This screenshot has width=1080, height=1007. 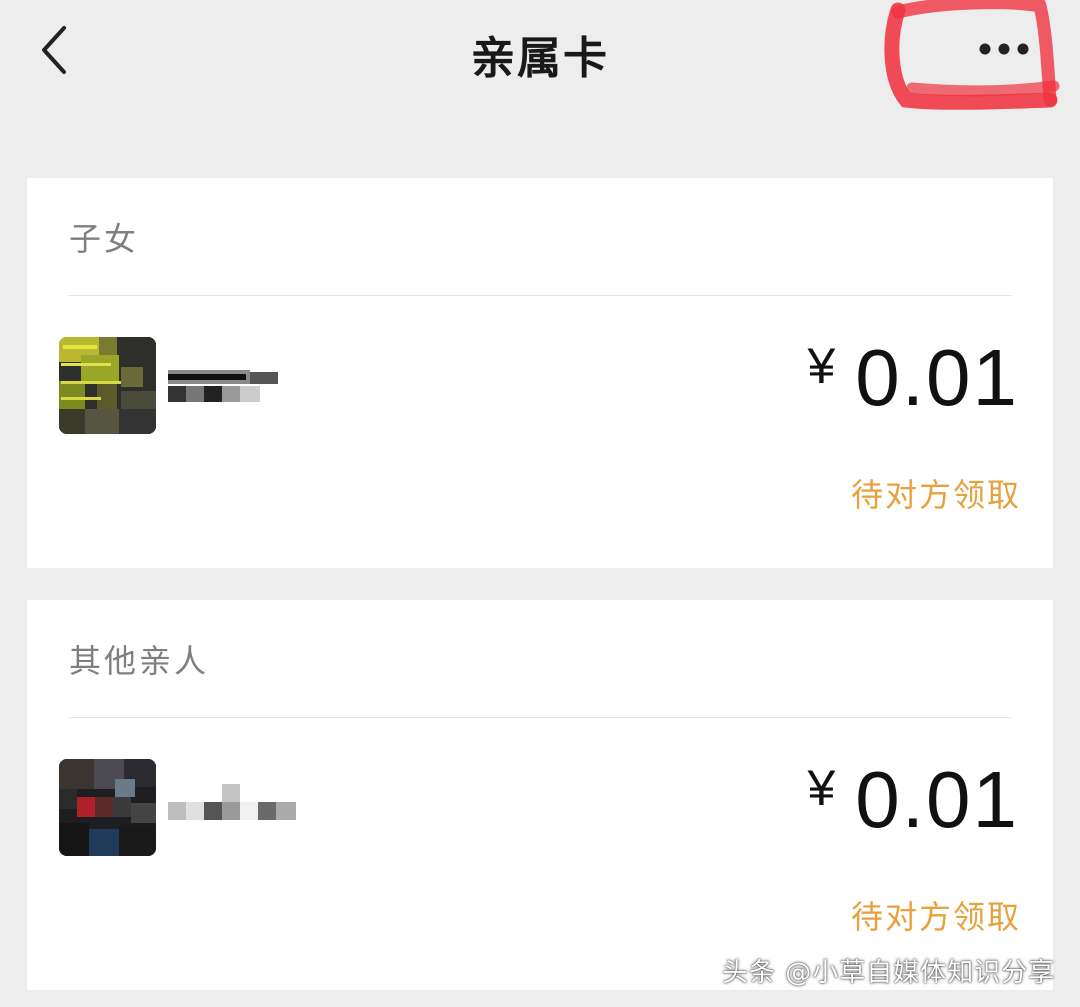 What do you see at coordinates (540, 58) in the screenshot?
I see `page-title: 亲属卡` at bounding box center [540, 58].